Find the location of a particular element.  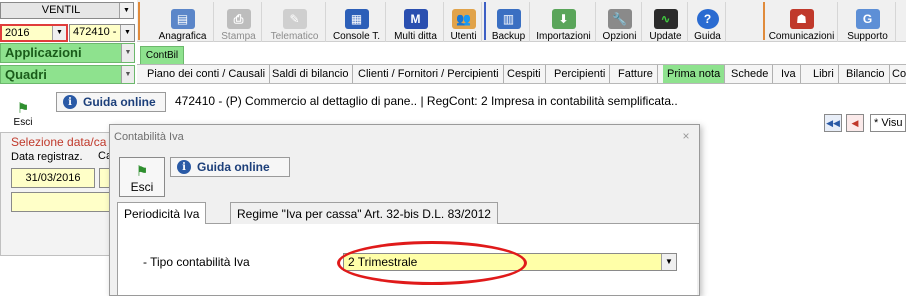

utenti-button: 👥 Utenti is located at coordinates (464, 22).